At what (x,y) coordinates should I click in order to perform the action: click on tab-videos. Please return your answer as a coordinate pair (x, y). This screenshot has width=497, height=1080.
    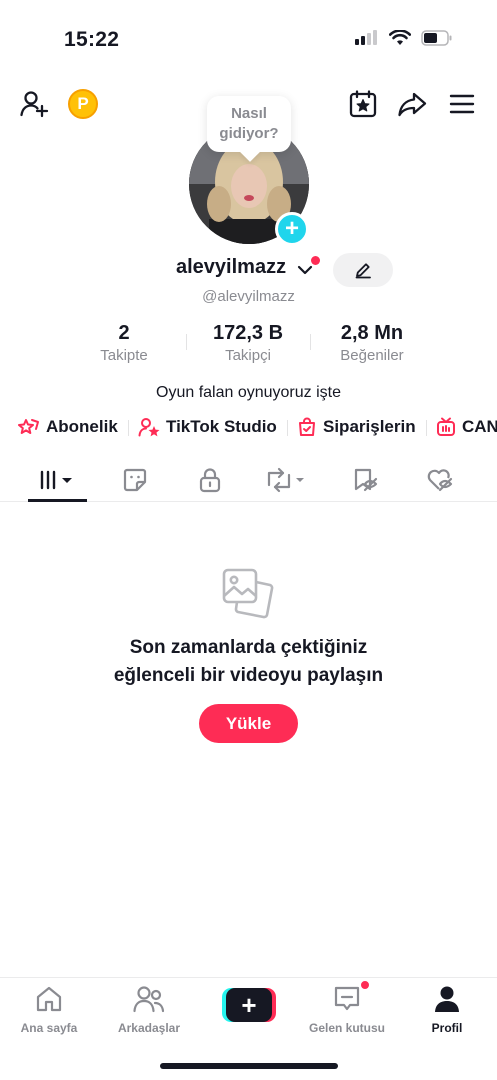
    Looking at the image, I should click on (57, 480).